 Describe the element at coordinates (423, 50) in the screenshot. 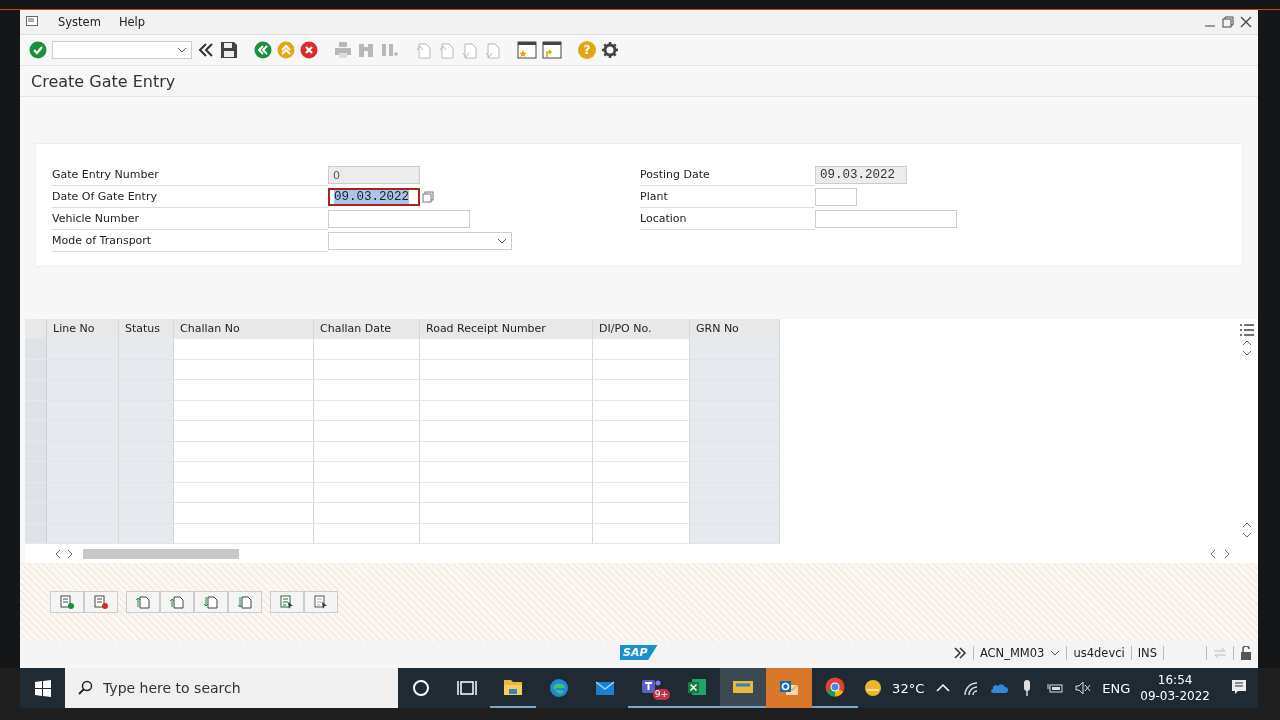

I see `first-page-icon` at that location.